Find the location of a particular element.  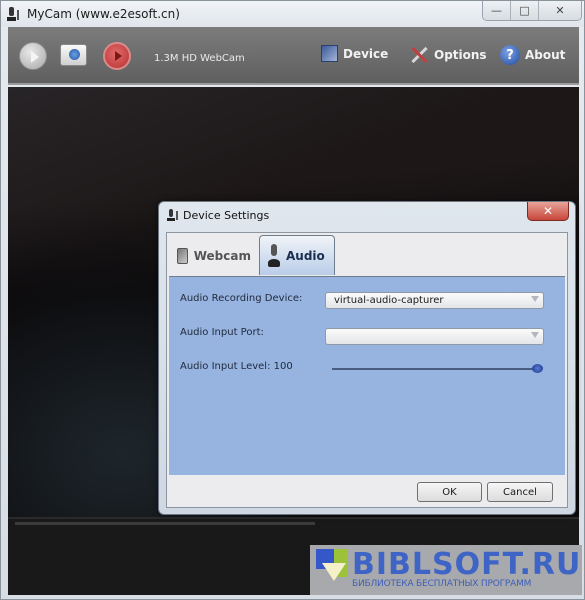

maximize-icon: □ is located at coordinates (524, 10).